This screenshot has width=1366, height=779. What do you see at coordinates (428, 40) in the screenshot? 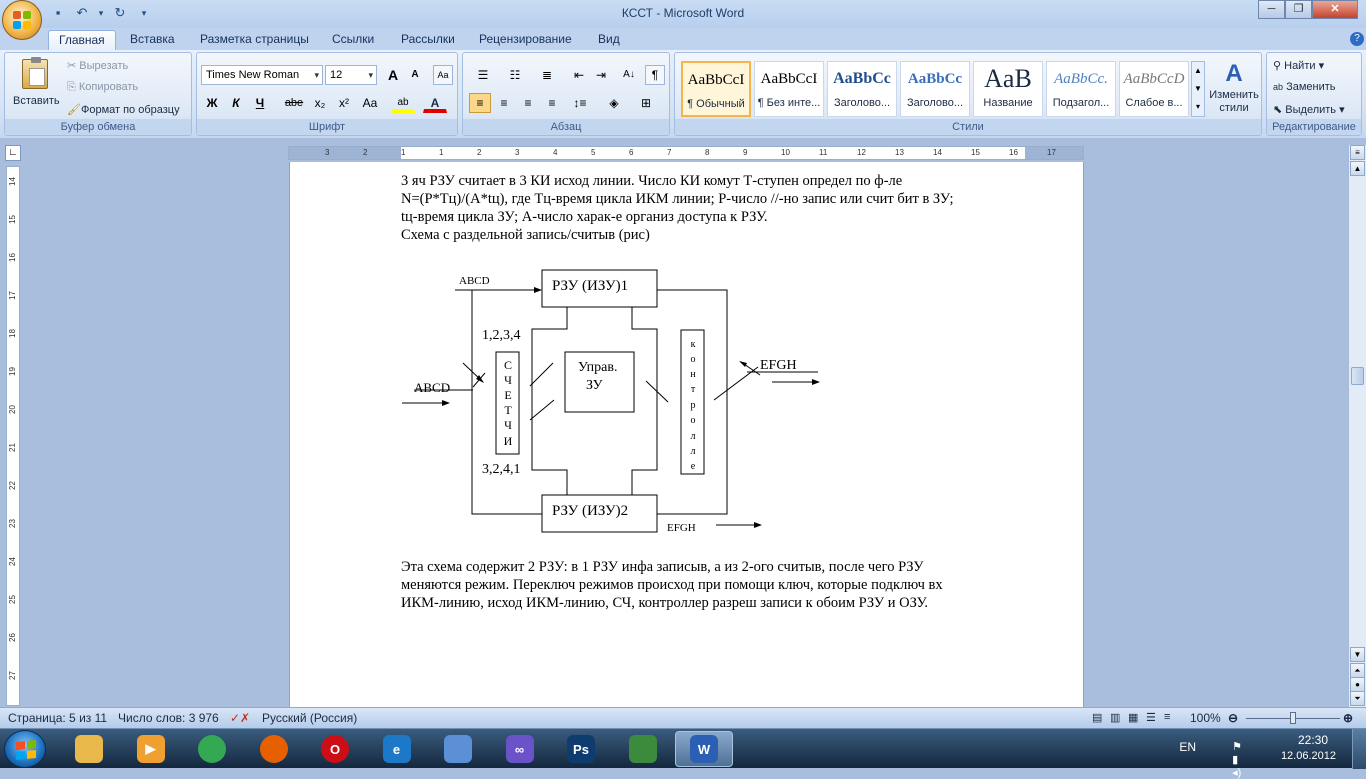
I see `tab-mailings: Рассылки` at bounding box center [428, 40].